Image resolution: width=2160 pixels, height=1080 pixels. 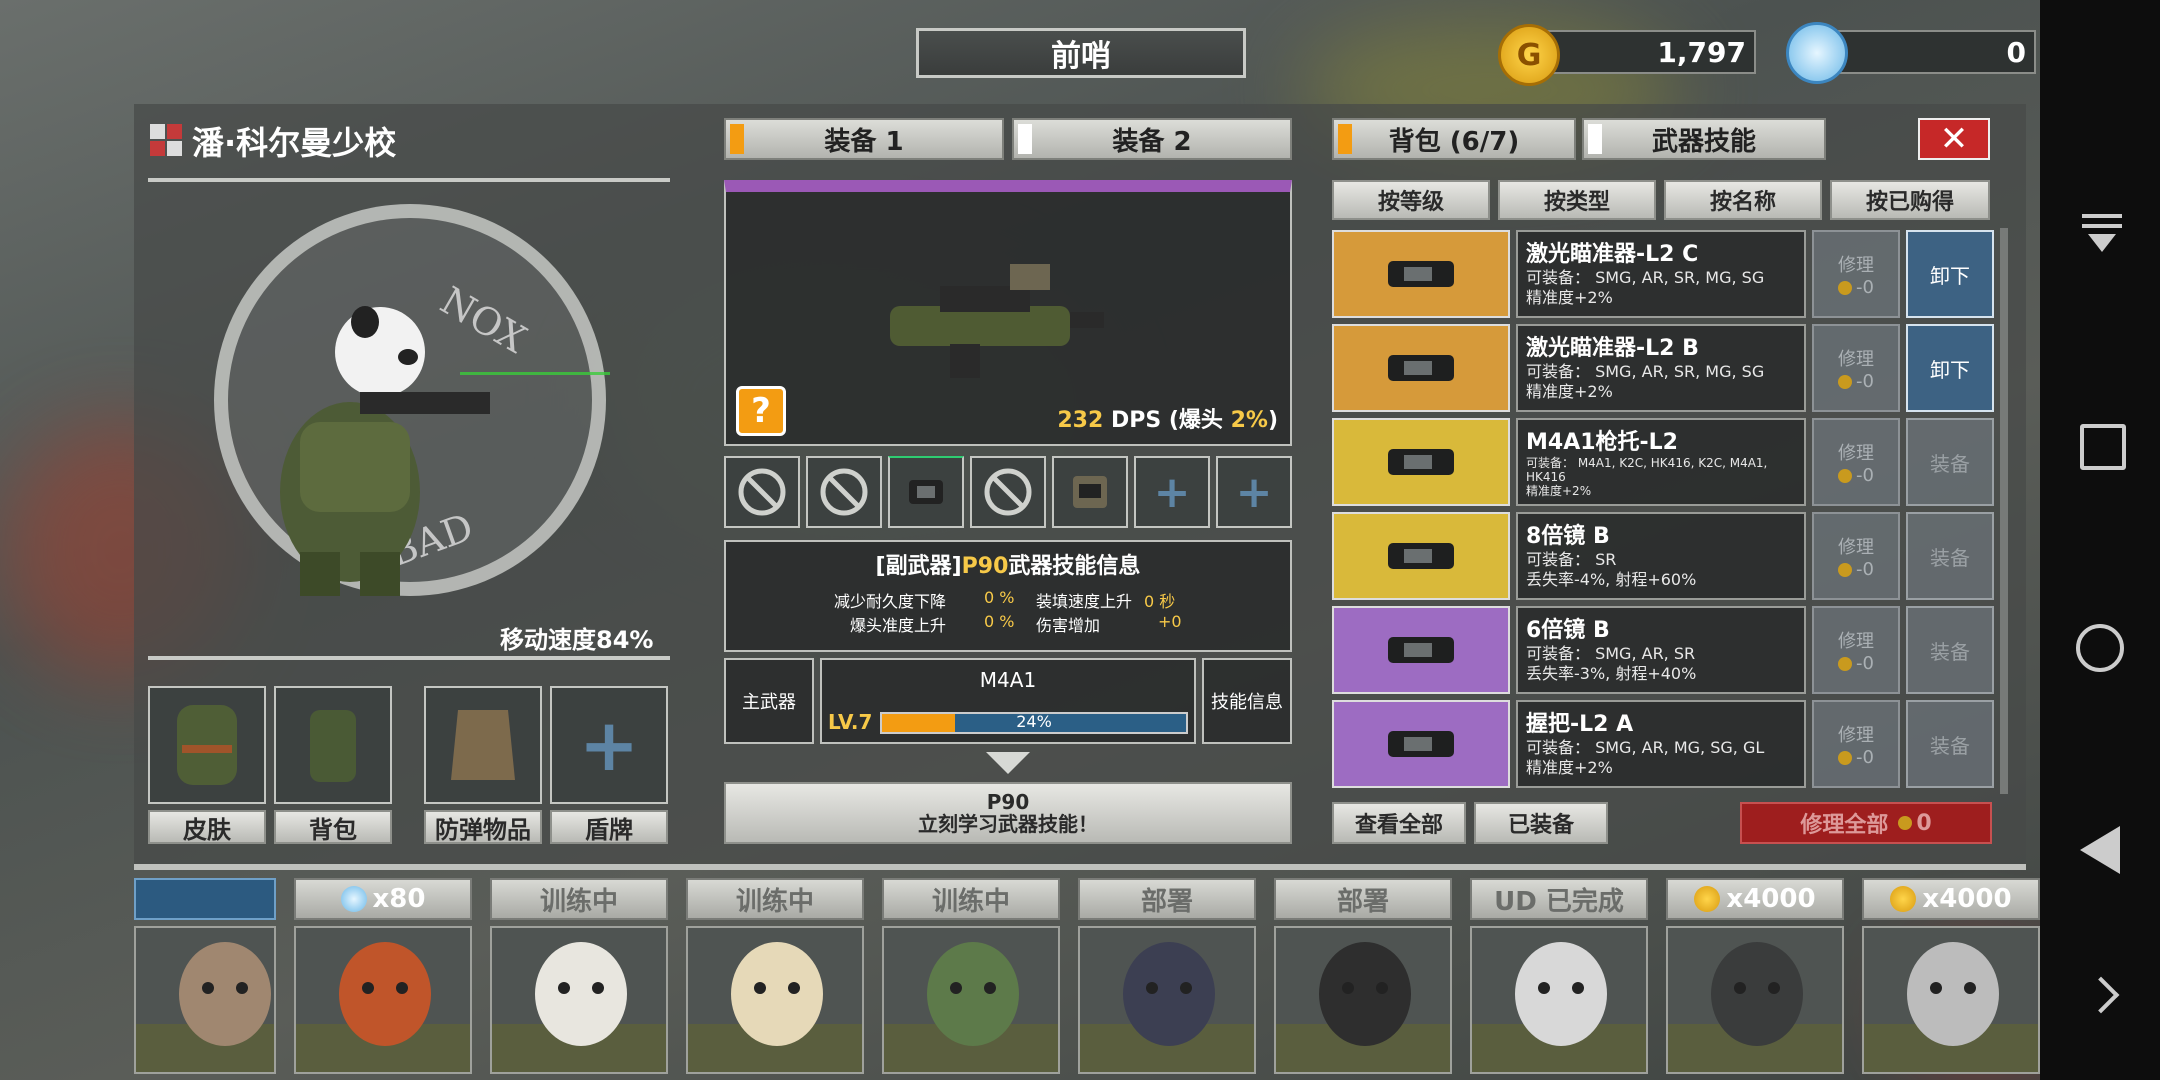 What do you see at coordinates (207, 745) in the screenshot?
I see `skin-slot` at bounding box center [207, 745].